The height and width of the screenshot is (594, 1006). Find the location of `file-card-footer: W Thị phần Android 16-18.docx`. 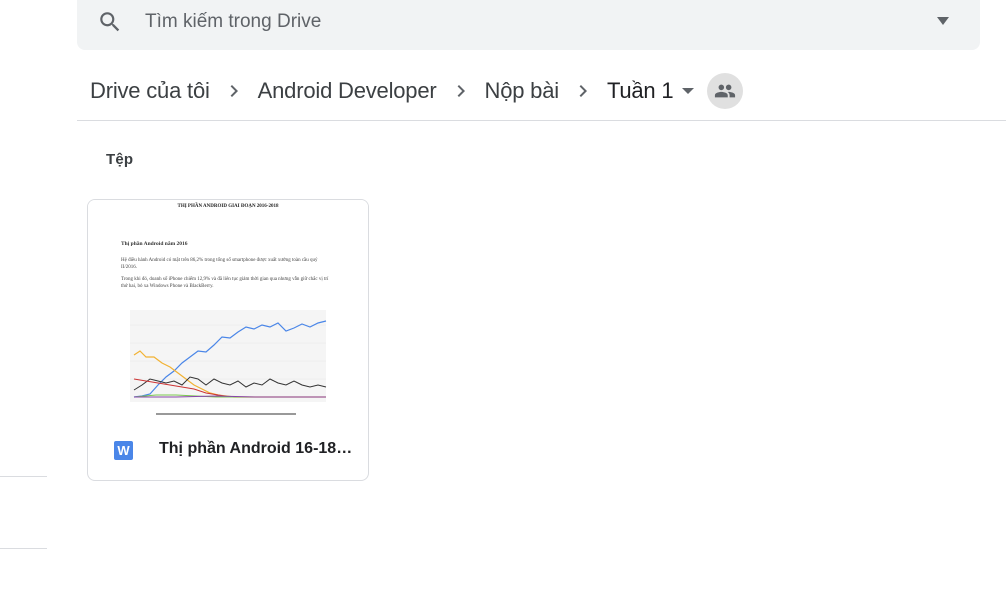

file-card-footer: W Thị phần Android 16-18.docx is located at coordinates (228, 451).